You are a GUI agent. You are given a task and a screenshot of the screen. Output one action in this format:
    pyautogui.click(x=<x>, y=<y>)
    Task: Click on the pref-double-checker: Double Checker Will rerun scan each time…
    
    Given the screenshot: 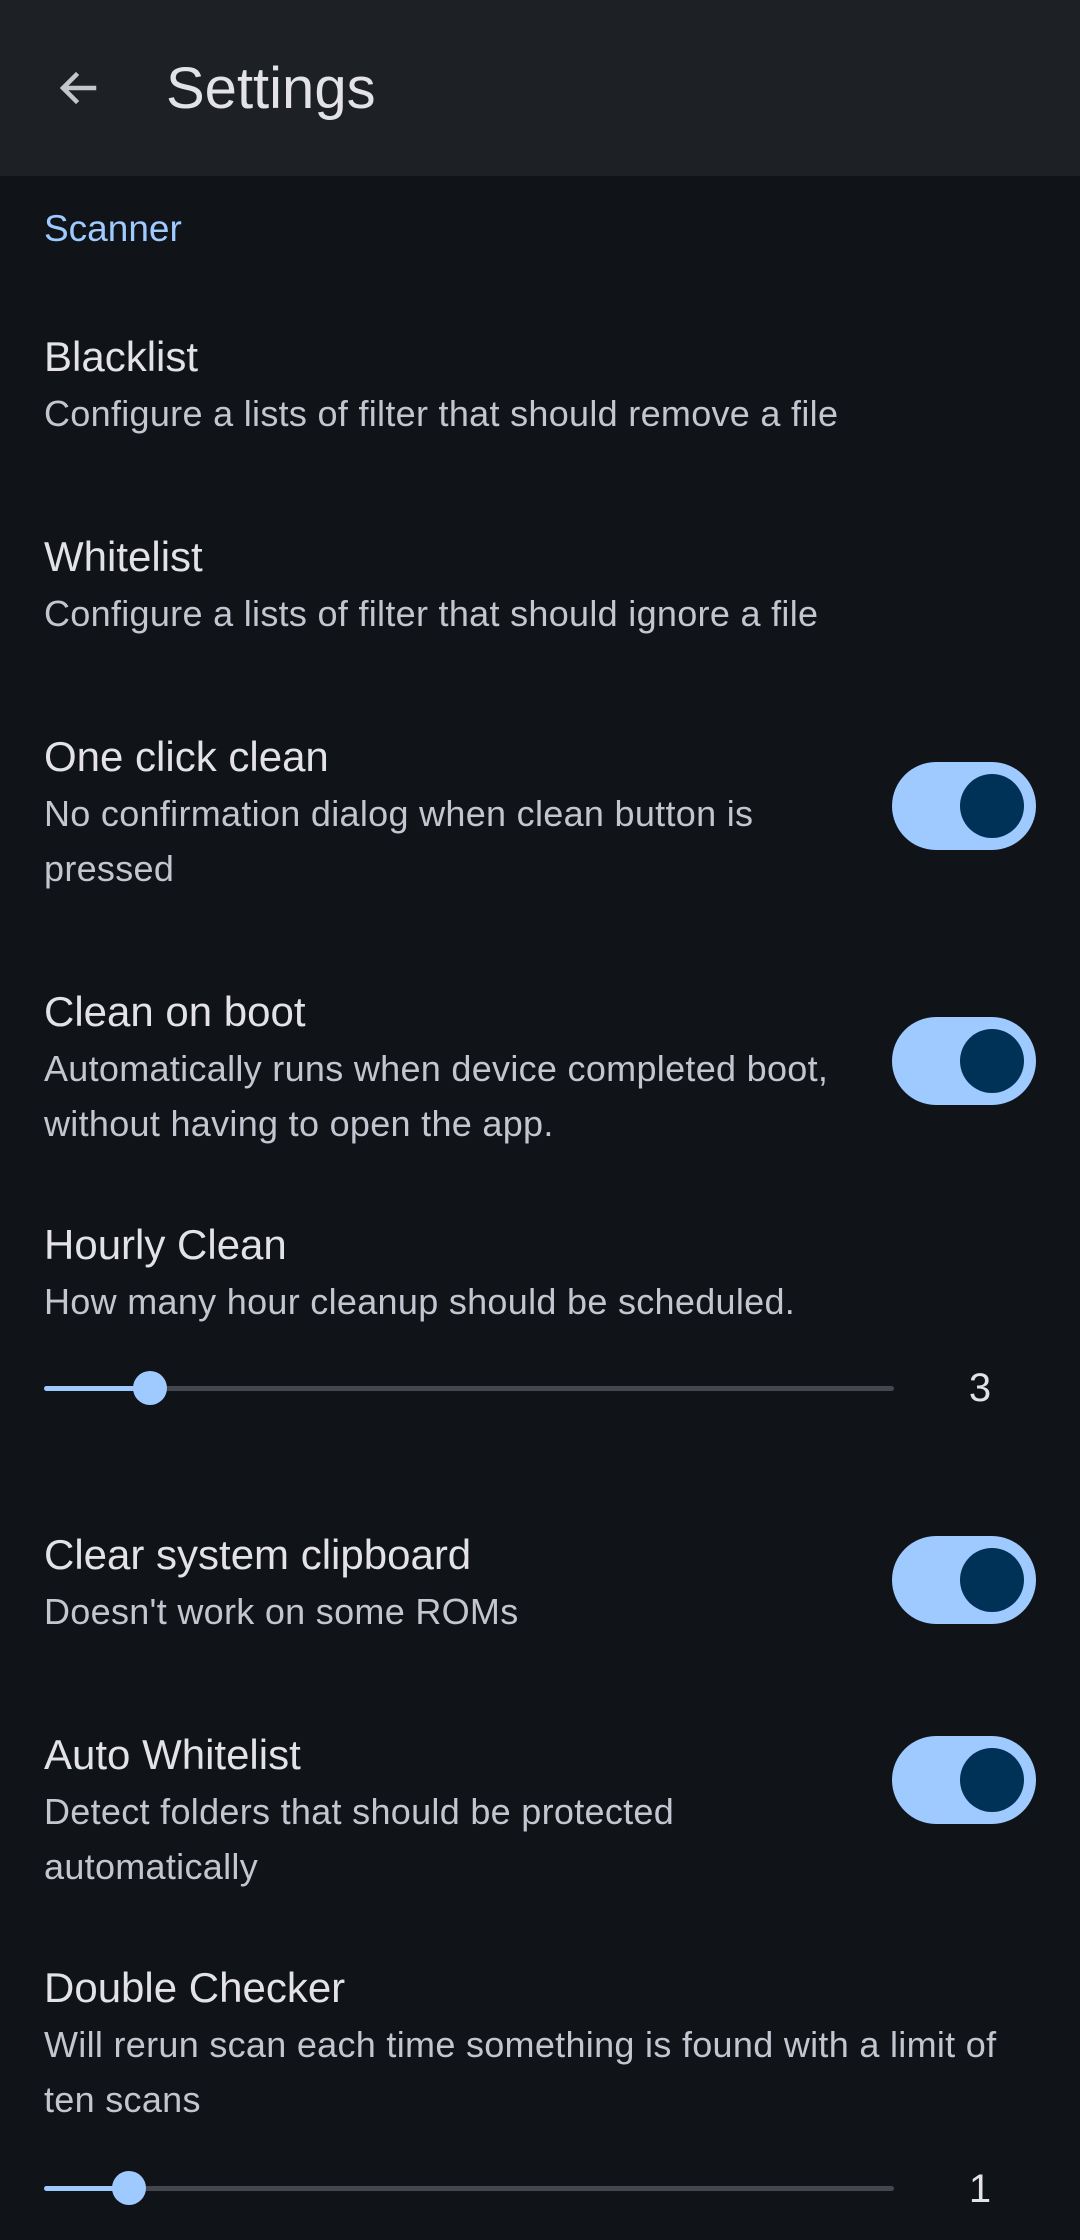 What is the action you would take?
    pyautogui.click(x=540, y=2100)
    